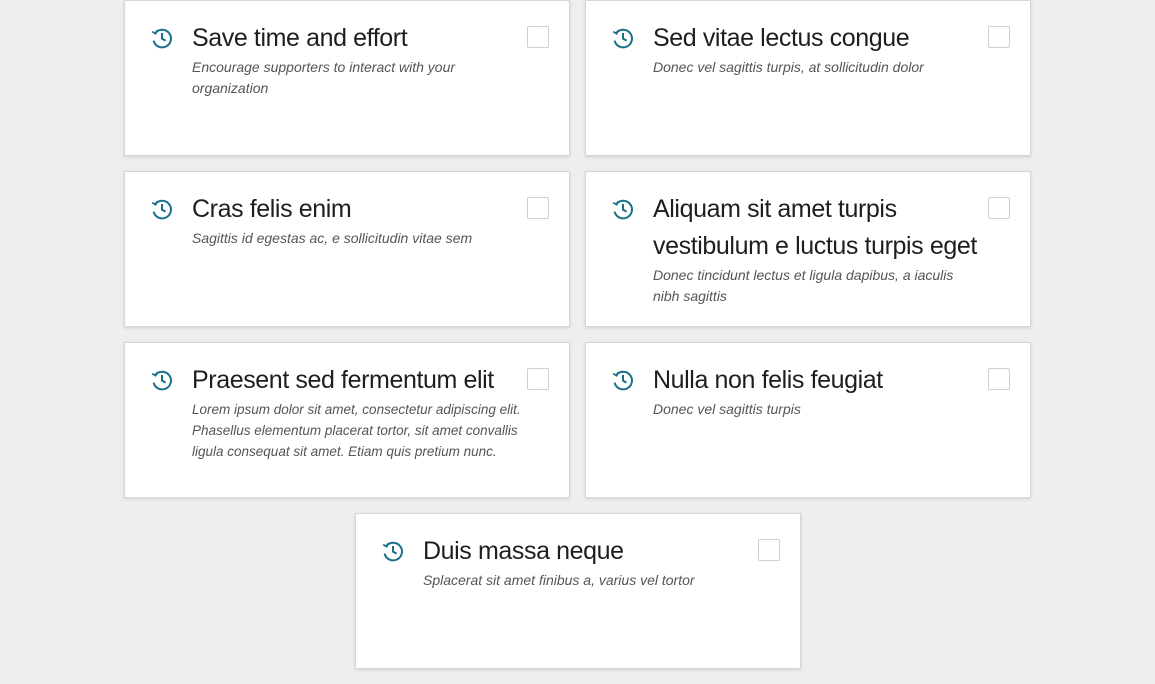 The width and height of the screenshot is (1155, 684). What do you see at coordinates (768, 380) in the screenshot?
I see `card-title: Nulla non felis feugiat` at bounding box center [768, 380].